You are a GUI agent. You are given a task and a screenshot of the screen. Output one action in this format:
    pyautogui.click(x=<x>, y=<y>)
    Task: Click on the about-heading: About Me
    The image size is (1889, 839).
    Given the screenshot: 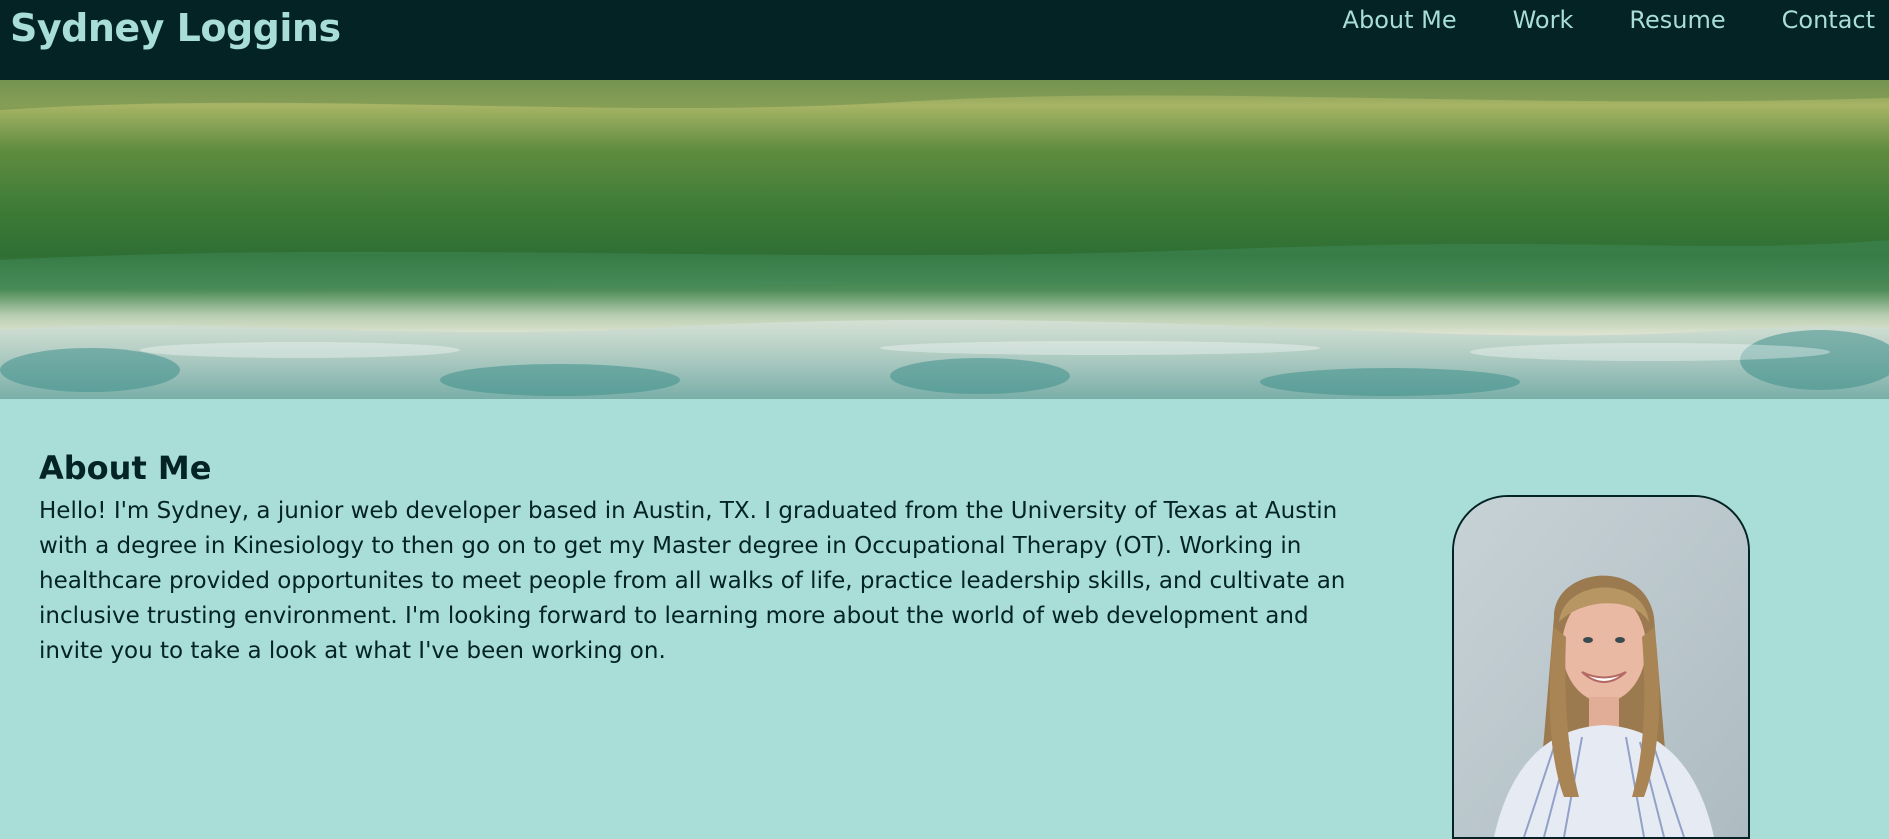 What is the action you would take?
    pyautogui.click(x=125, y=468)
    